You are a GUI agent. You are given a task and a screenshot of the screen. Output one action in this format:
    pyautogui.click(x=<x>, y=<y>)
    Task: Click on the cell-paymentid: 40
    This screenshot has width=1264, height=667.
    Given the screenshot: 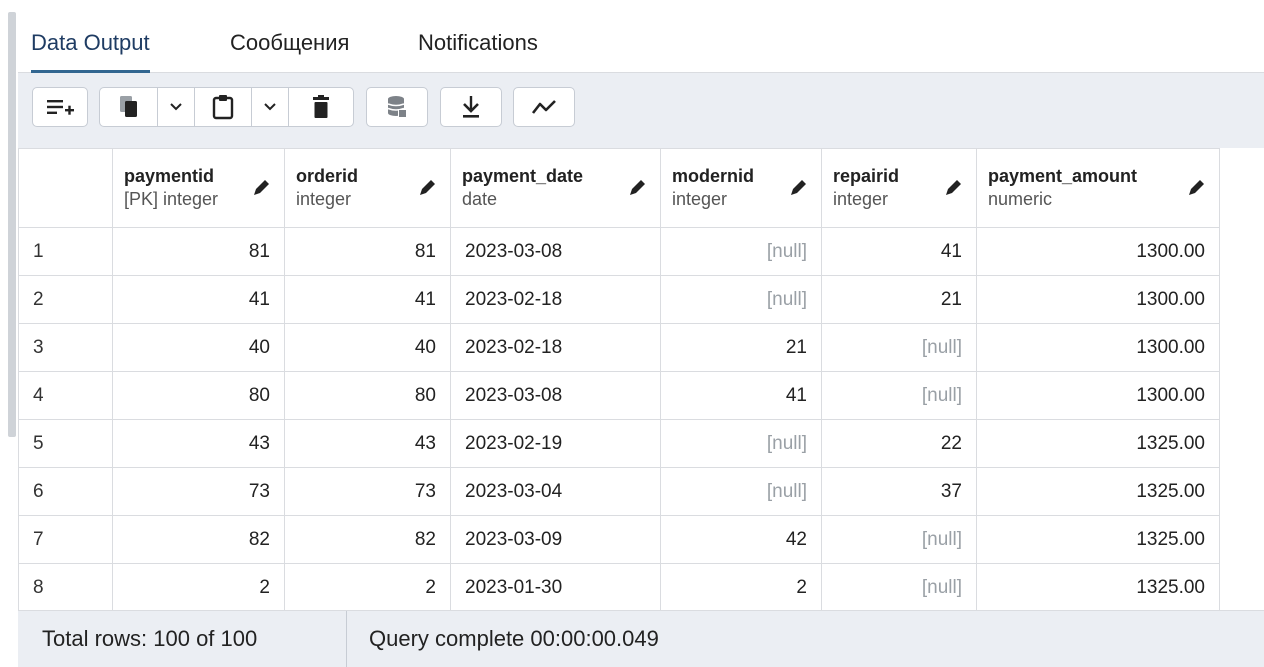 What is the action you would take?
    pyautogui.click(x=198, y=347)
    